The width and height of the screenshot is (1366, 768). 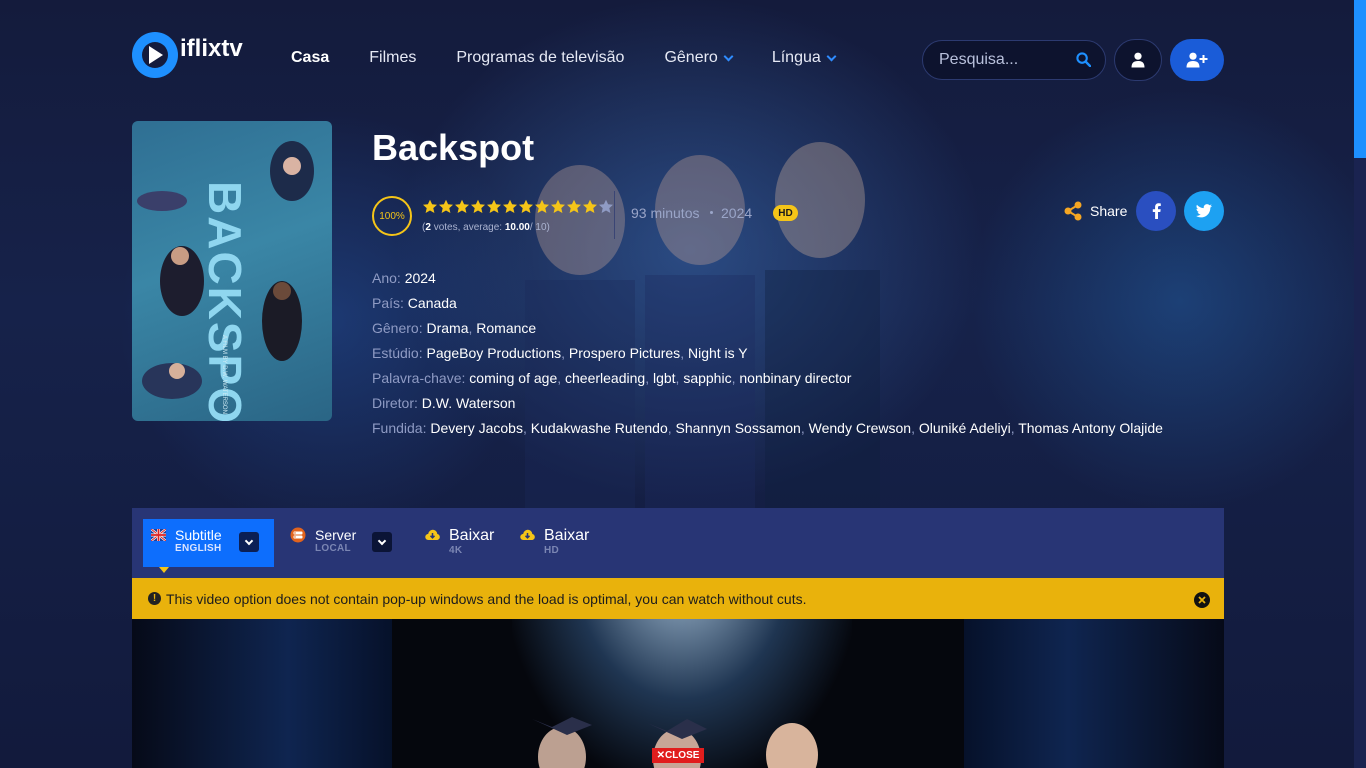 I want to click on divider, so click(x=614, y=215).